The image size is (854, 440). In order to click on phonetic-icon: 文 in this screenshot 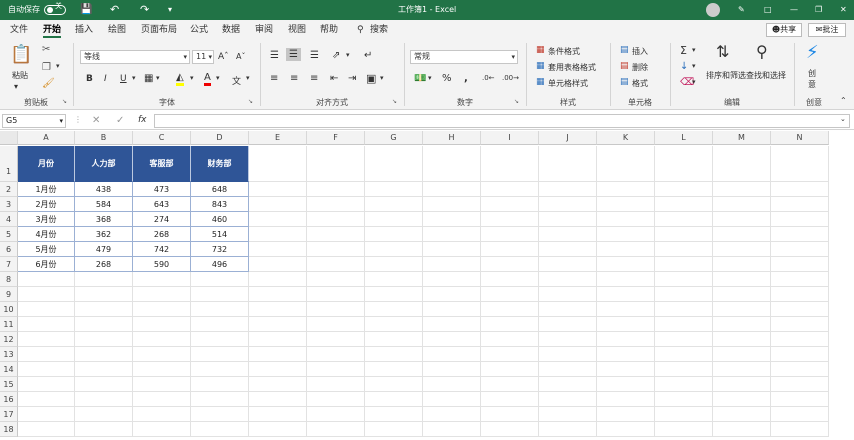, I will do `click(236, 80)`.